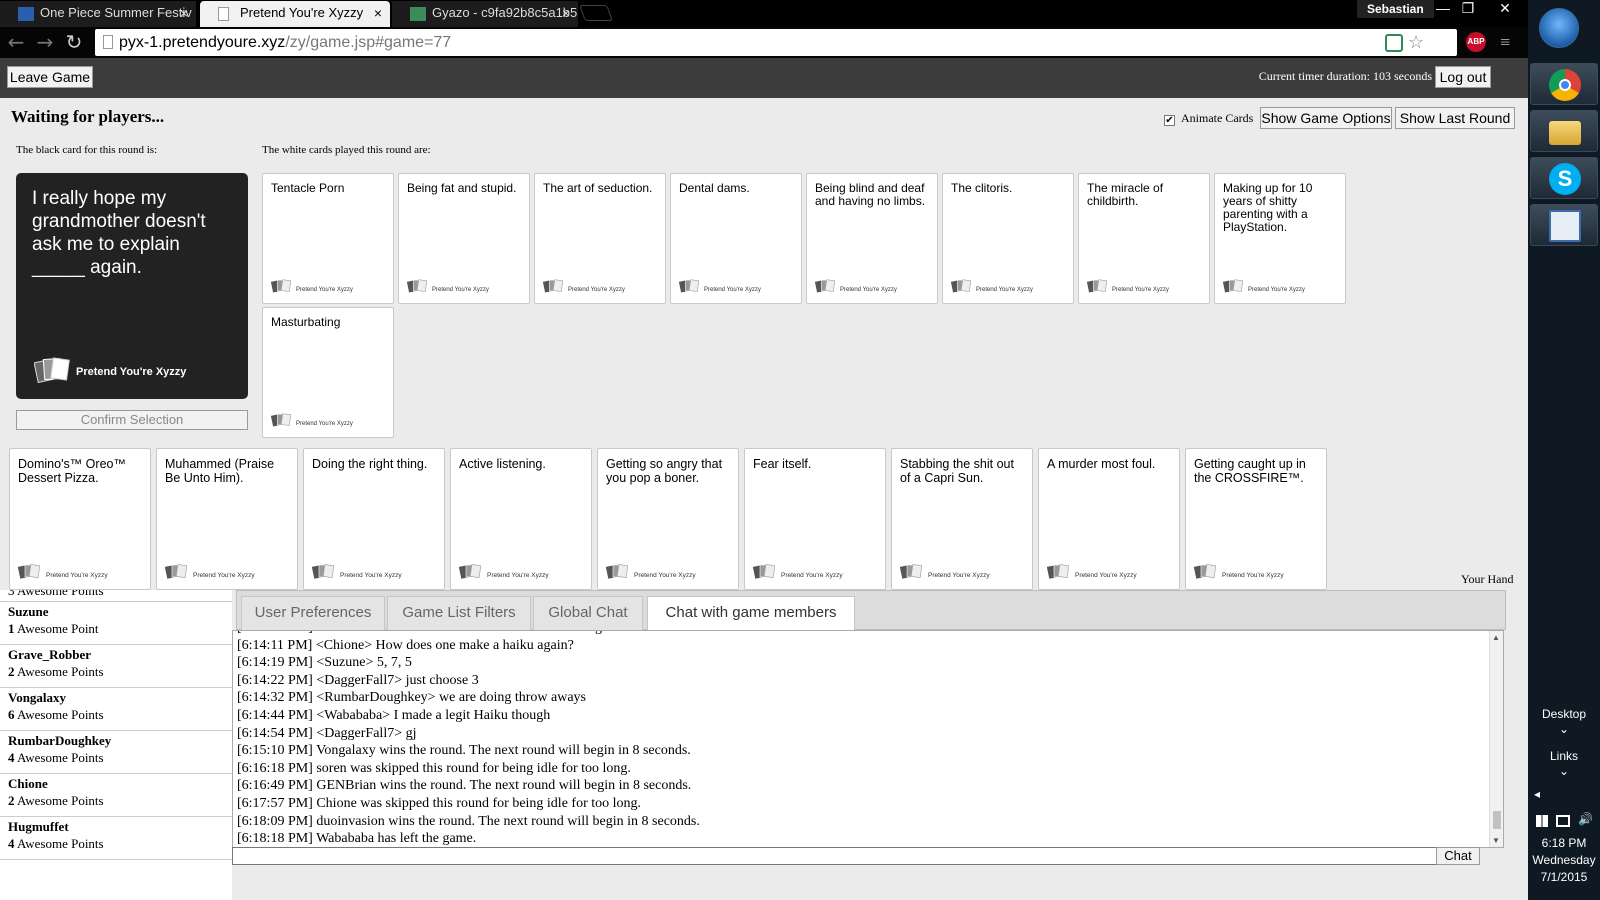 The height and width of the screenshot is (900, 1600). Describe the element at coordinates (1476, 42) in the screenshot. I see `adblock-icon: ABP` at that location.